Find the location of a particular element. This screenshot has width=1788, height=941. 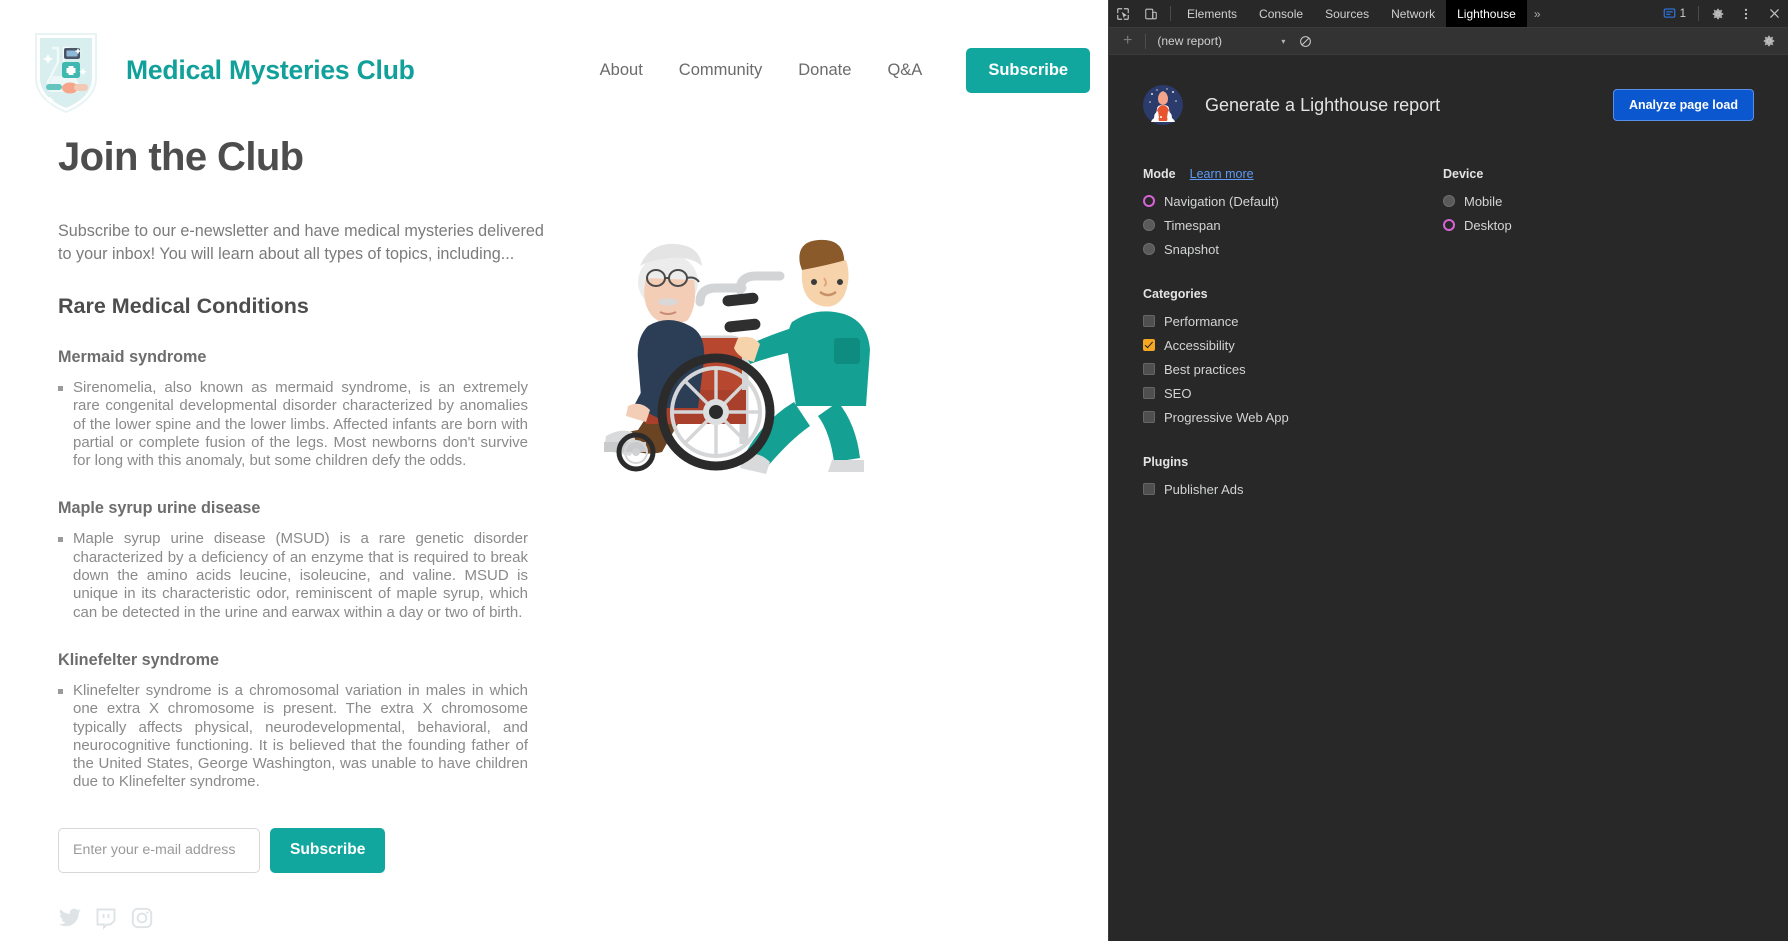

lighthouse-settings-icon is located at coordinates (1769, 41).